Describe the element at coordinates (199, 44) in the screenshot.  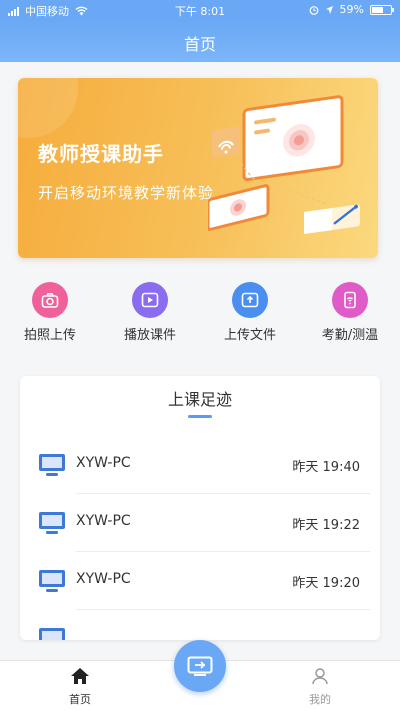
I see `page-title: 首页` at that location.